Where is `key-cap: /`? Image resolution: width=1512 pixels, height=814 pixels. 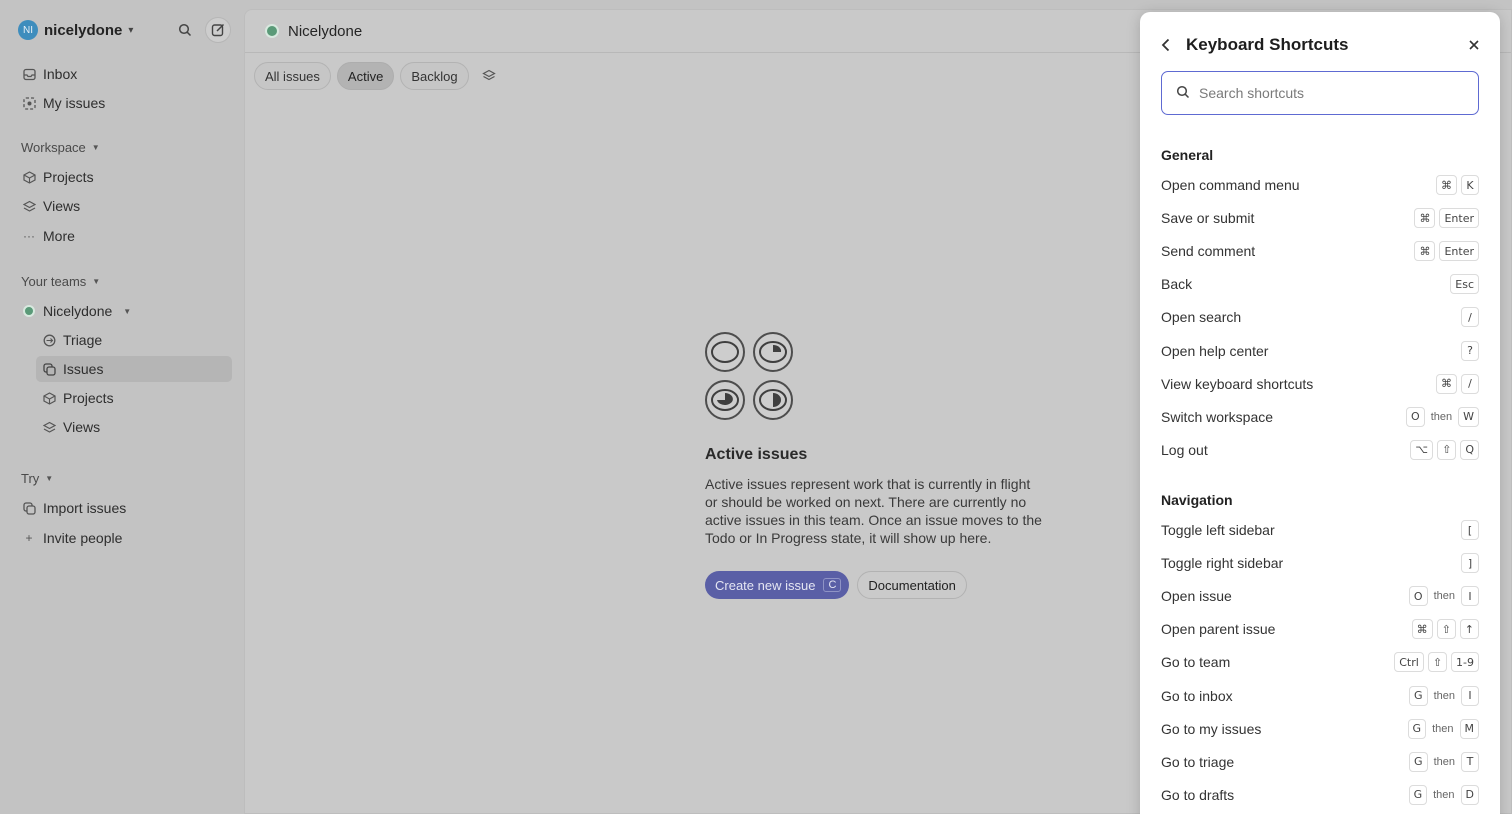 key-cap: / is located at coordinates (1470, 383).